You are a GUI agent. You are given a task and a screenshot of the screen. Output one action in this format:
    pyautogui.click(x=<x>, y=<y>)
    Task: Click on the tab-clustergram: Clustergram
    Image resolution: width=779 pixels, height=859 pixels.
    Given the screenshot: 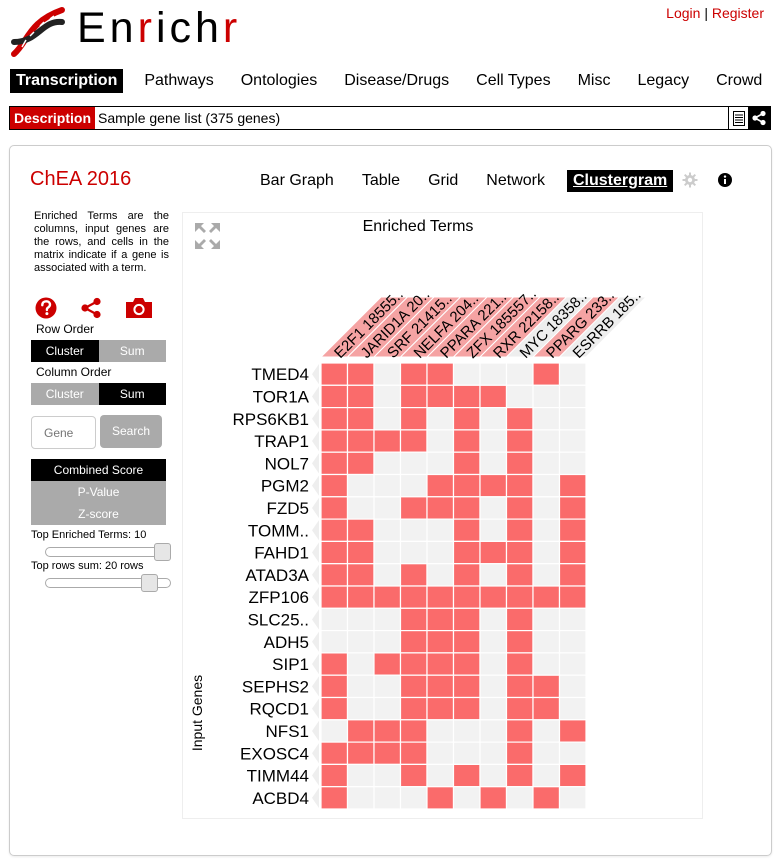 What is the action you would take?
    pyautogui.click(x=620, y=181)
    